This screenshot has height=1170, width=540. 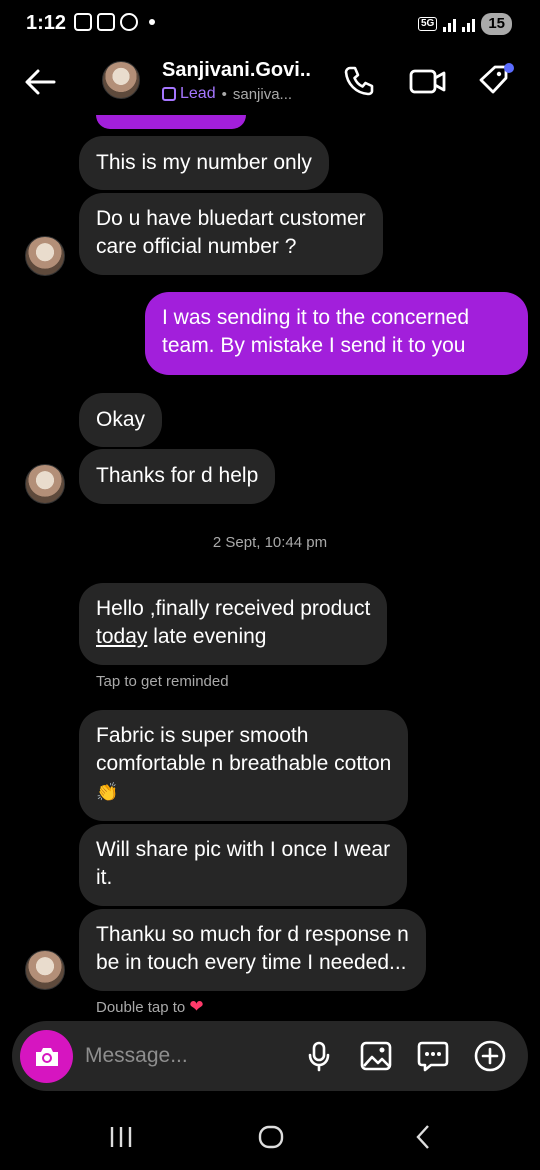 I want to click on status-bar: 1:12 5G 15, so click(x=270, y=25).